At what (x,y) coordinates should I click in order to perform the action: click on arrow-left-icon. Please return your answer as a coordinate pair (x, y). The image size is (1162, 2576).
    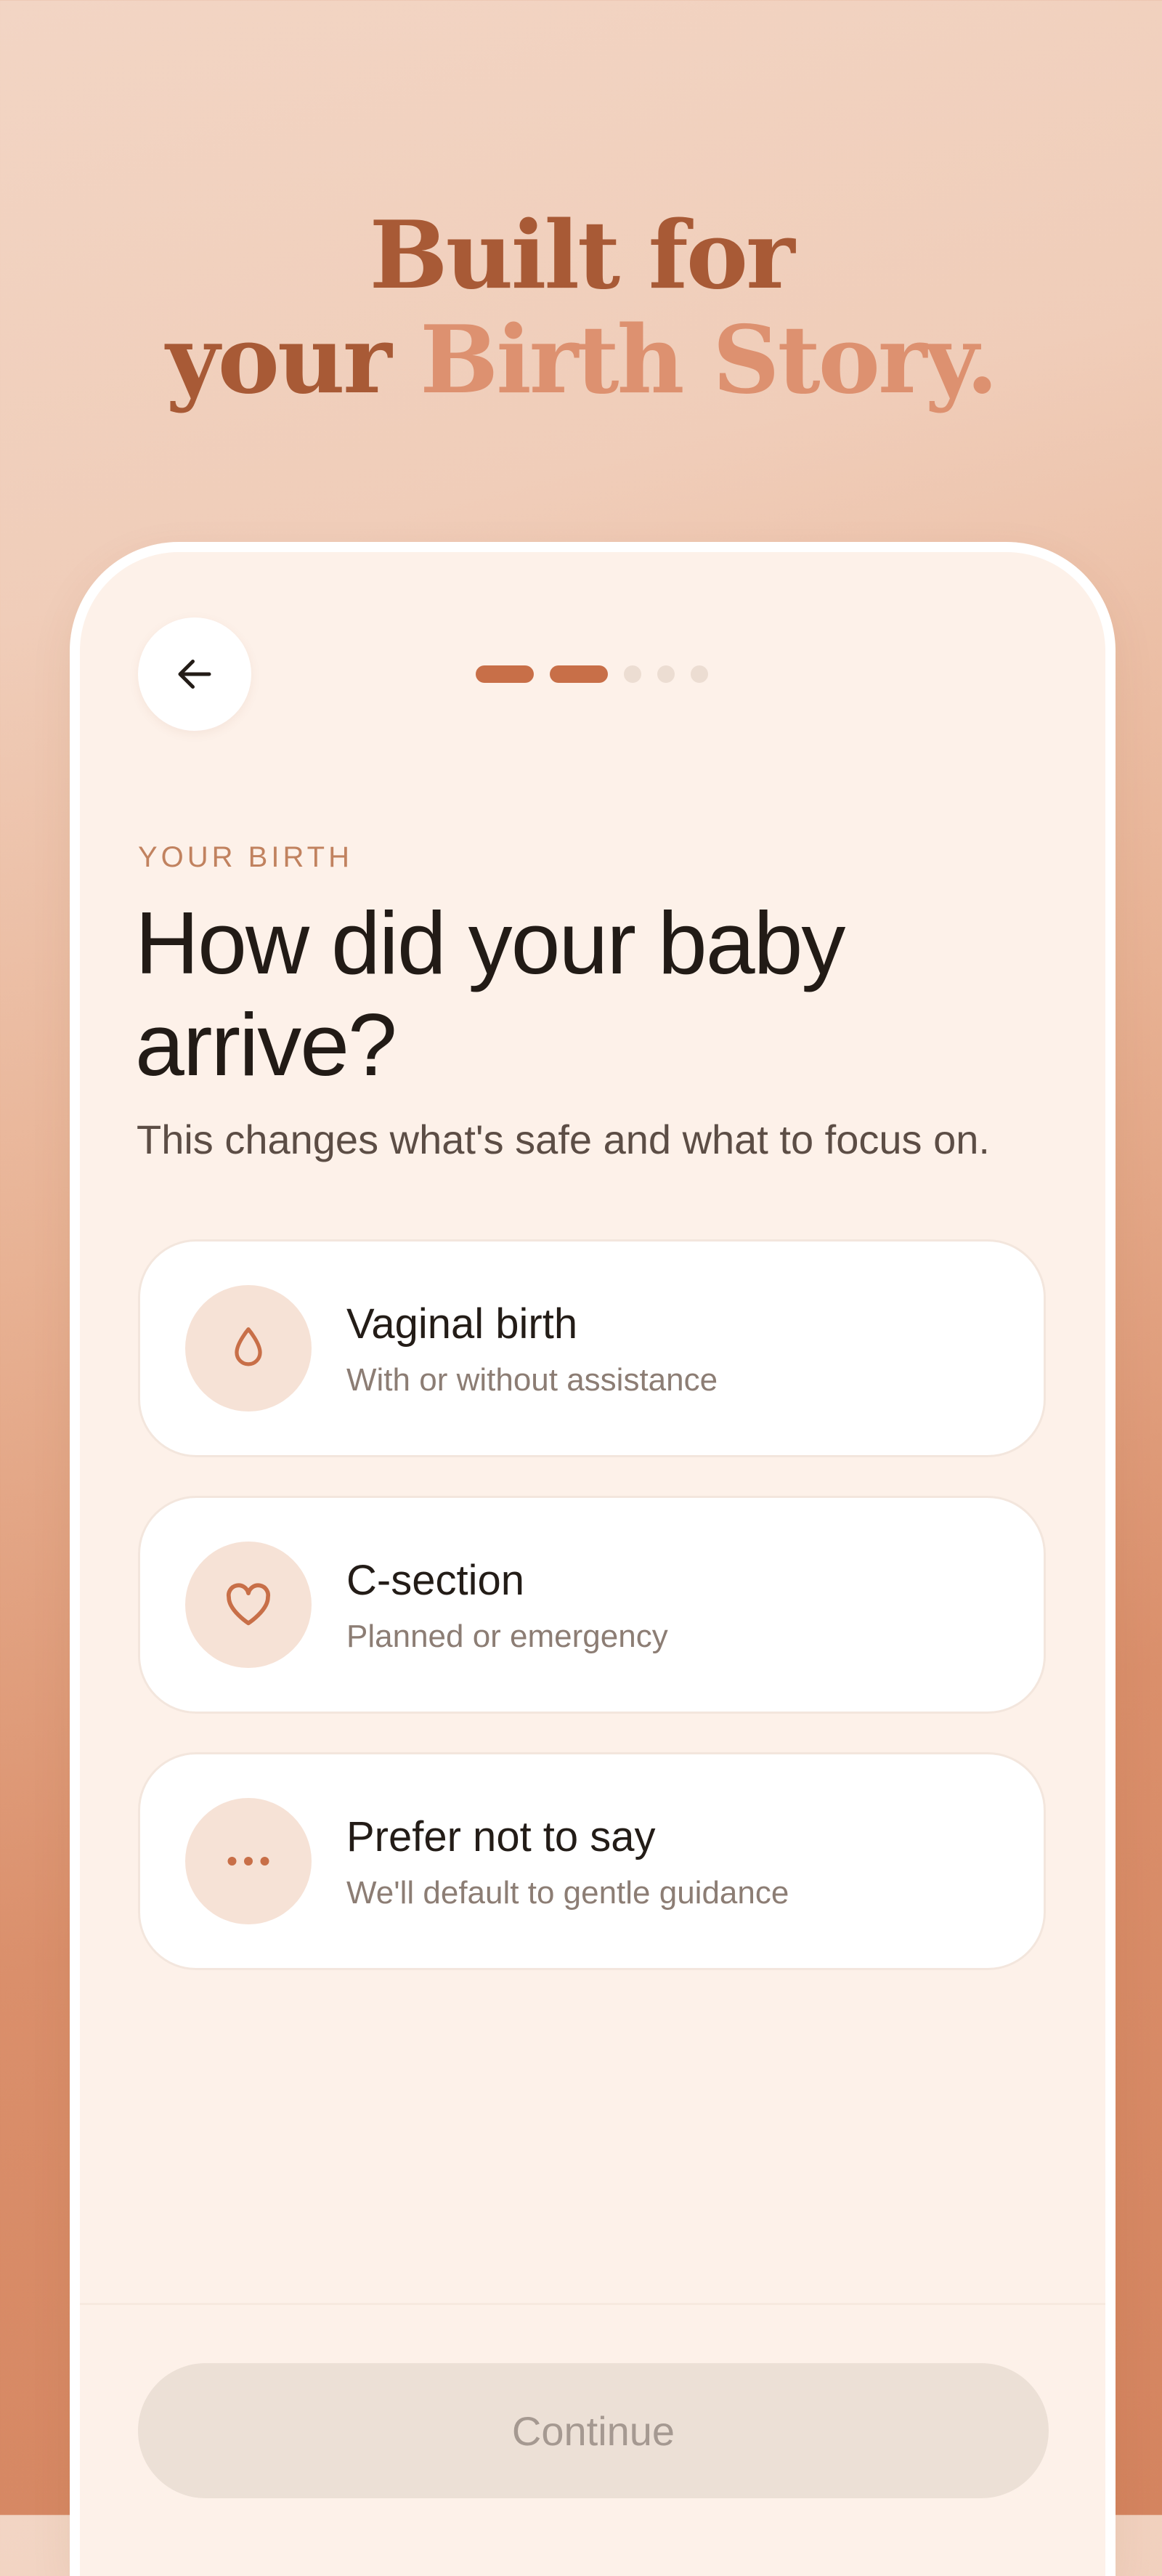
    Looking at the image, I should click on (194, 674).